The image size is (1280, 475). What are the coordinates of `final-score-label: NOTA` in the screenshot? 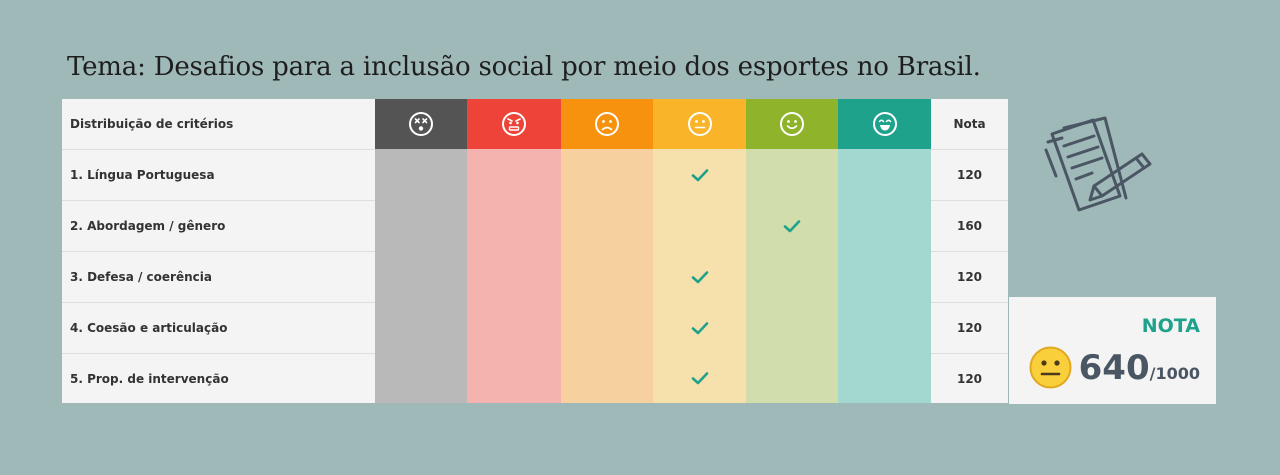 It's located at (1170, 326).